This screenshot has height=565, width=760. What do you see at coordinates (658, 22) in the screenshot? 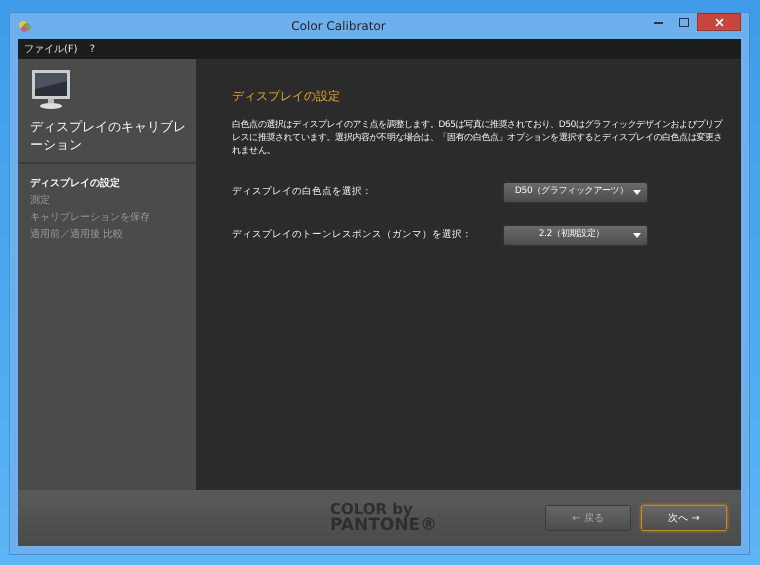
I see `minimize-icon` at bounding box center [658, 22].